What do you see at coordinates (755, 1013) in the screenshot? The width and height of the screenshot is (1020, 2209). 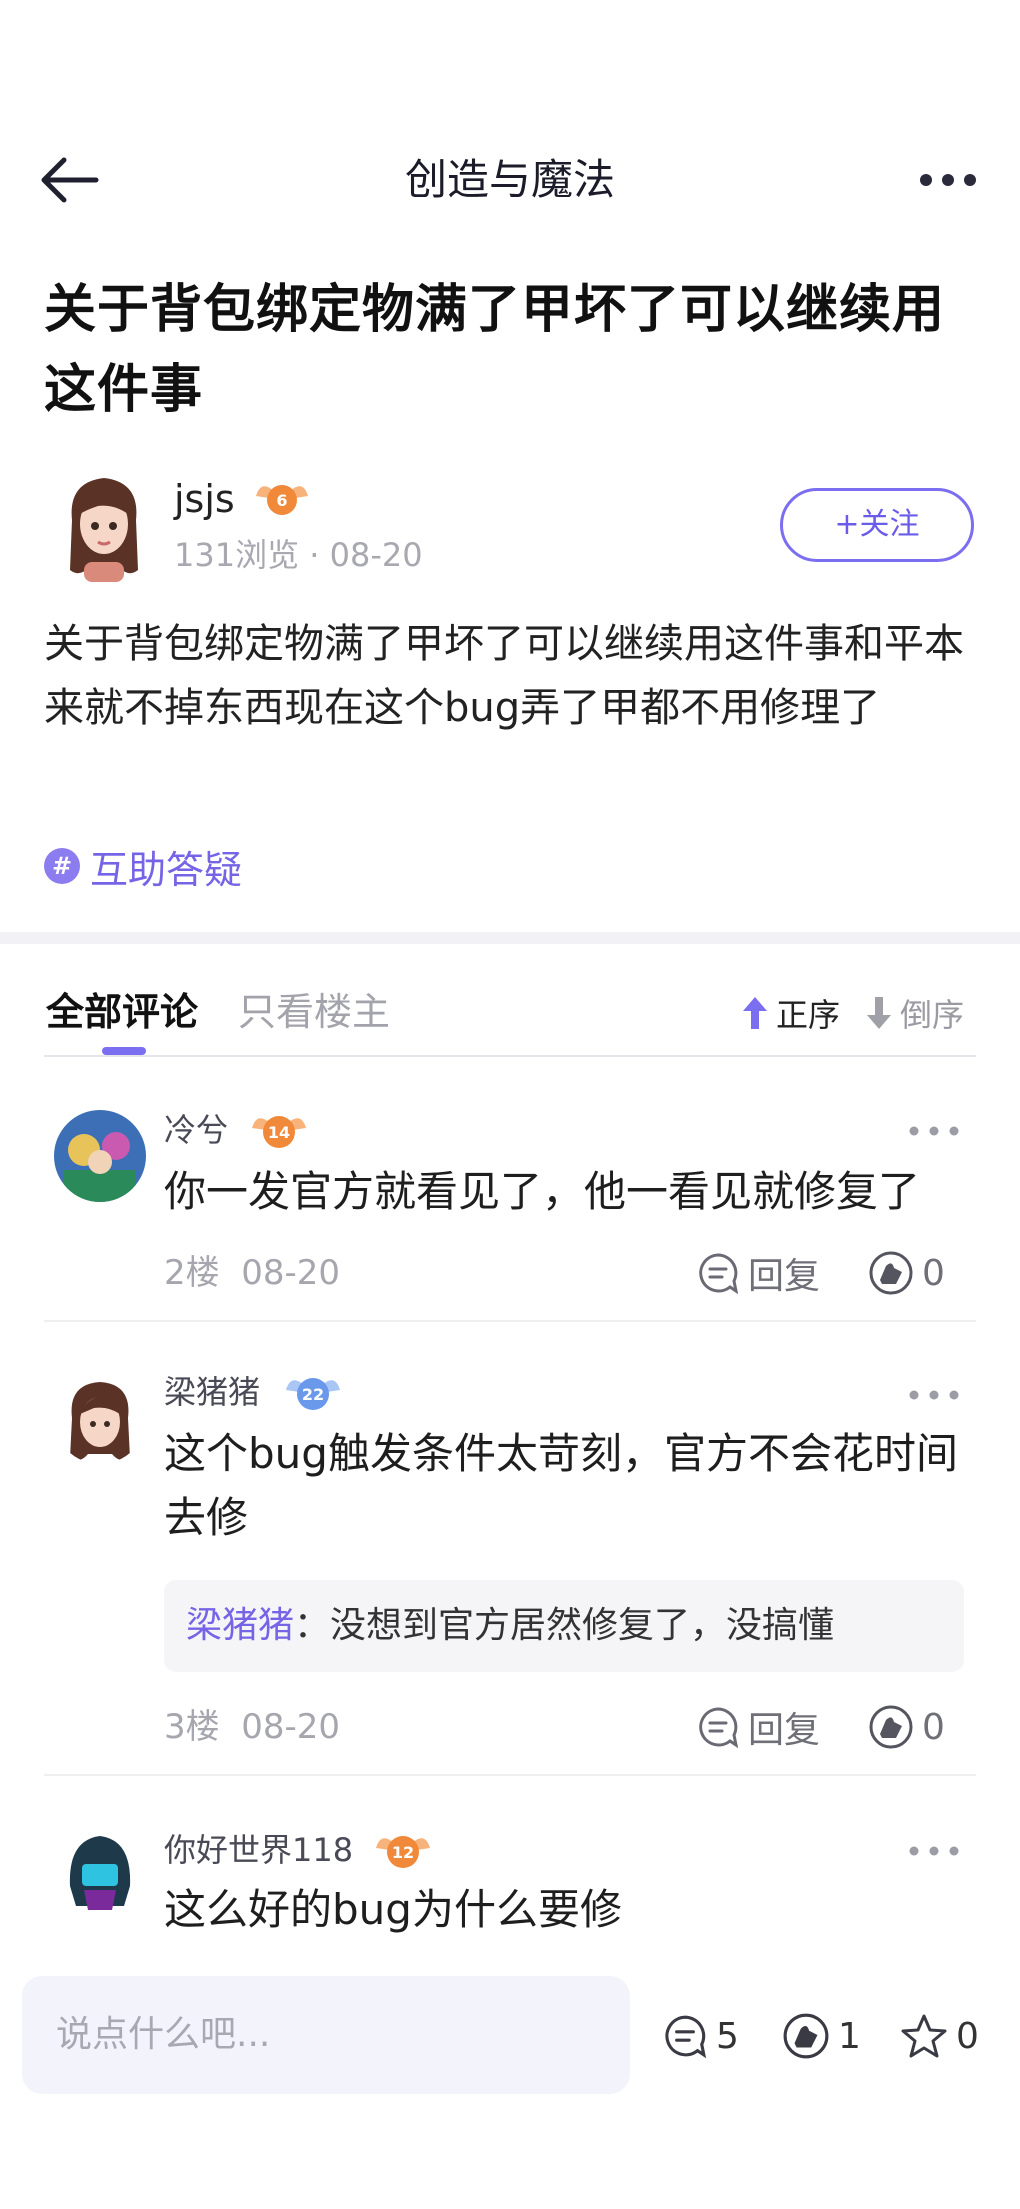 I see `arrow-up-icon` at bounding box center [755, 1013].